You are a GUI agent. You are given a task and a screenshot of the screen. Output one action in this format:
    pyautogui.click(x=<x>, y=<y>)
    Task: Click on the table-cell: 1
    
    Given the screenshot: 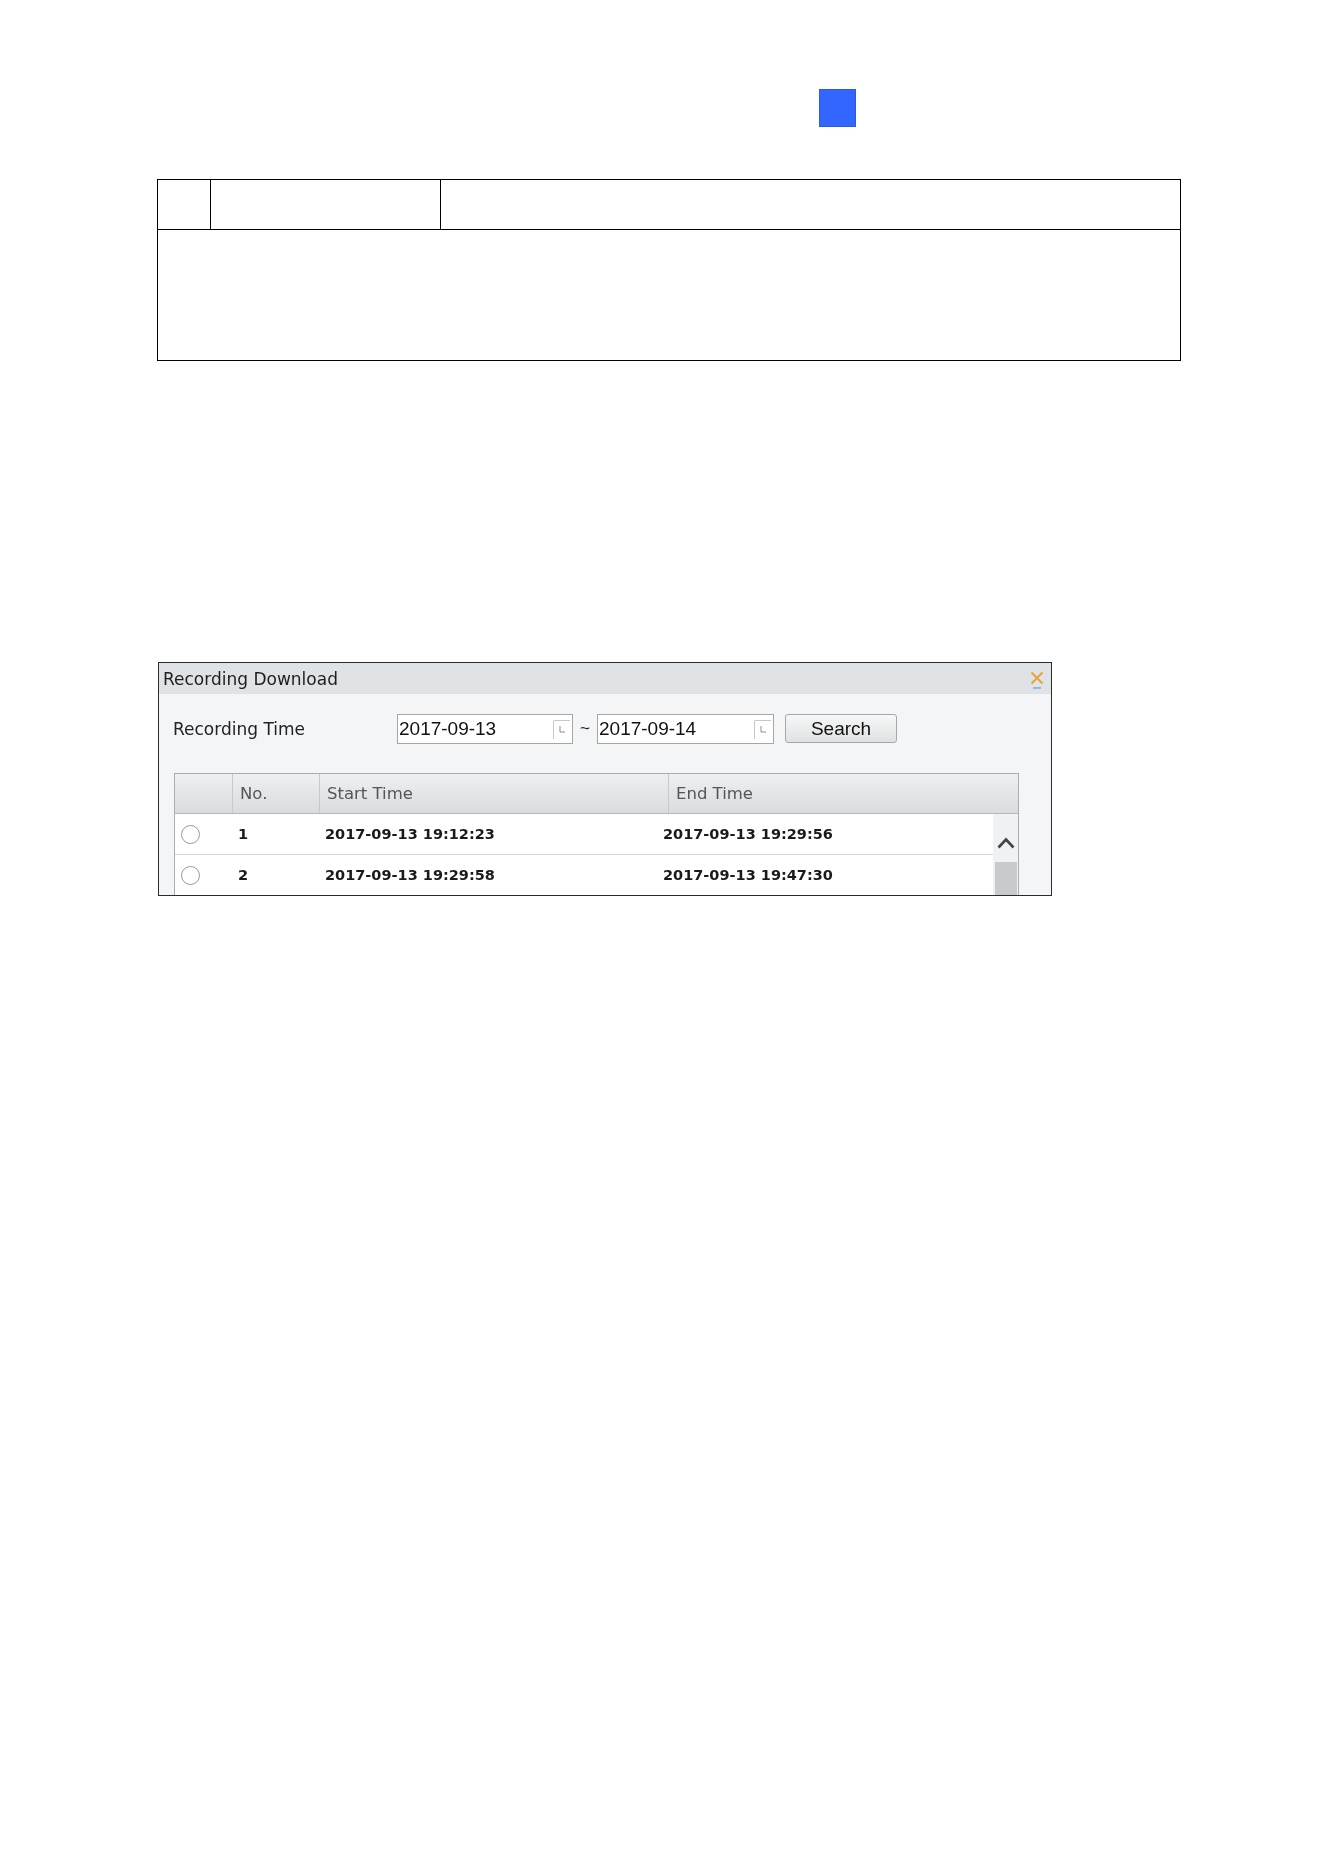 What is the action you would take?
    pyautogui.click(x=243, y=834)
    